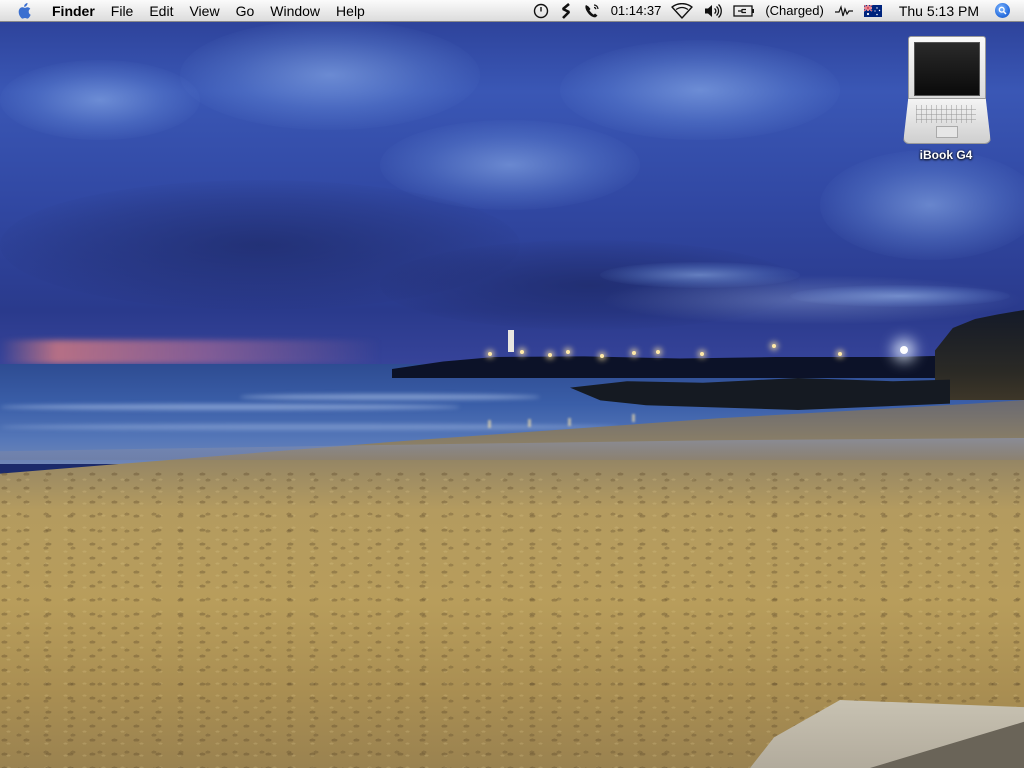 This screenshot has height=768, width=1024. Describe the element at coordinates (844, 11) in the screenshot. I see `activity-icon` at that location.